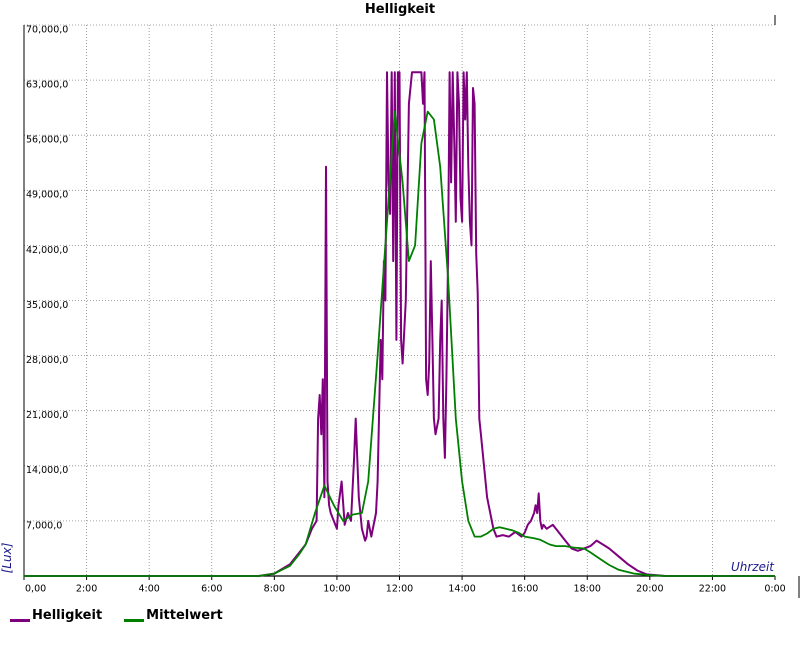 This screenshot has height=650, width=800. Describe the element at coordinates (461, 588) in the screenshot. I see `x-tick-label: 14:00` at that location.